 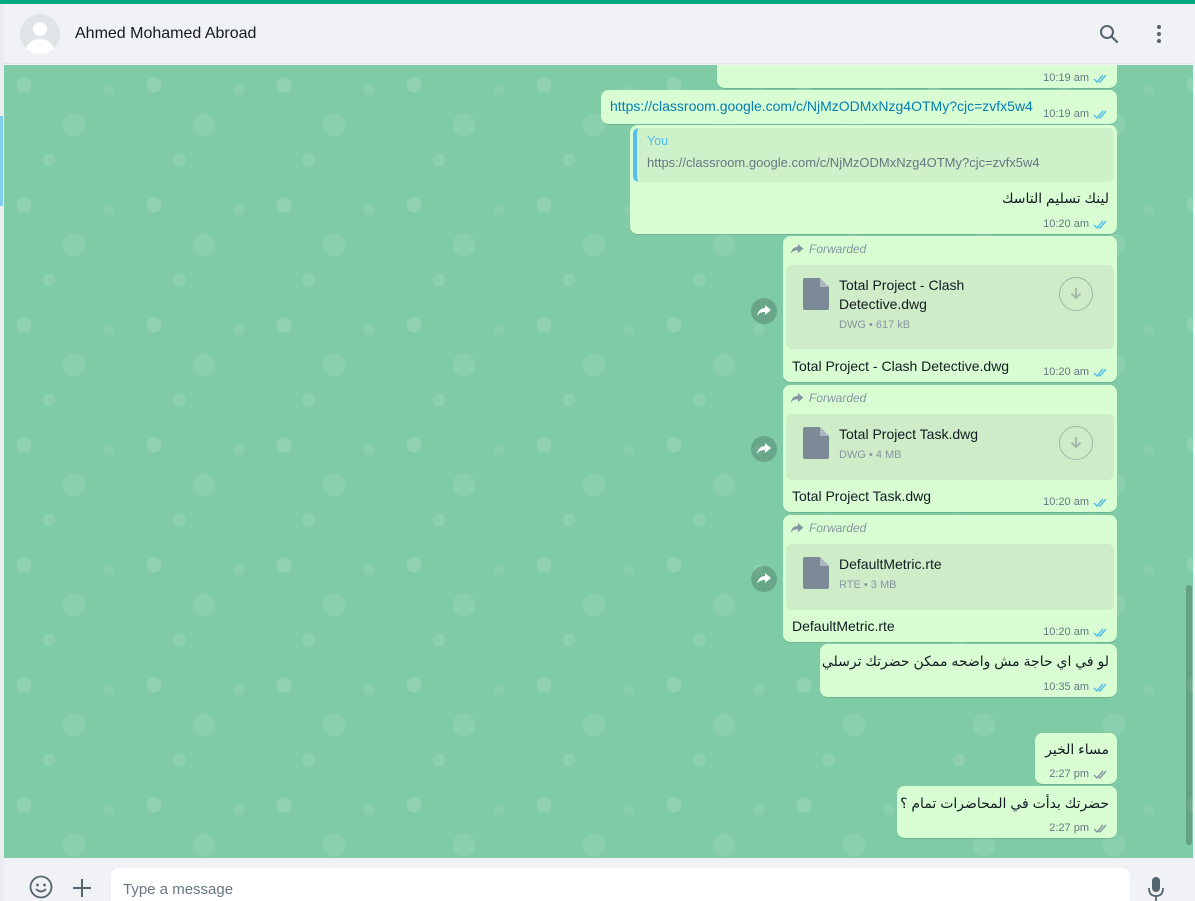 What do you see at coordinates (1055, 198) in the screenshot?
I see `message-text: لينك تسليم التاسك` at bounding box center [1055, 198].